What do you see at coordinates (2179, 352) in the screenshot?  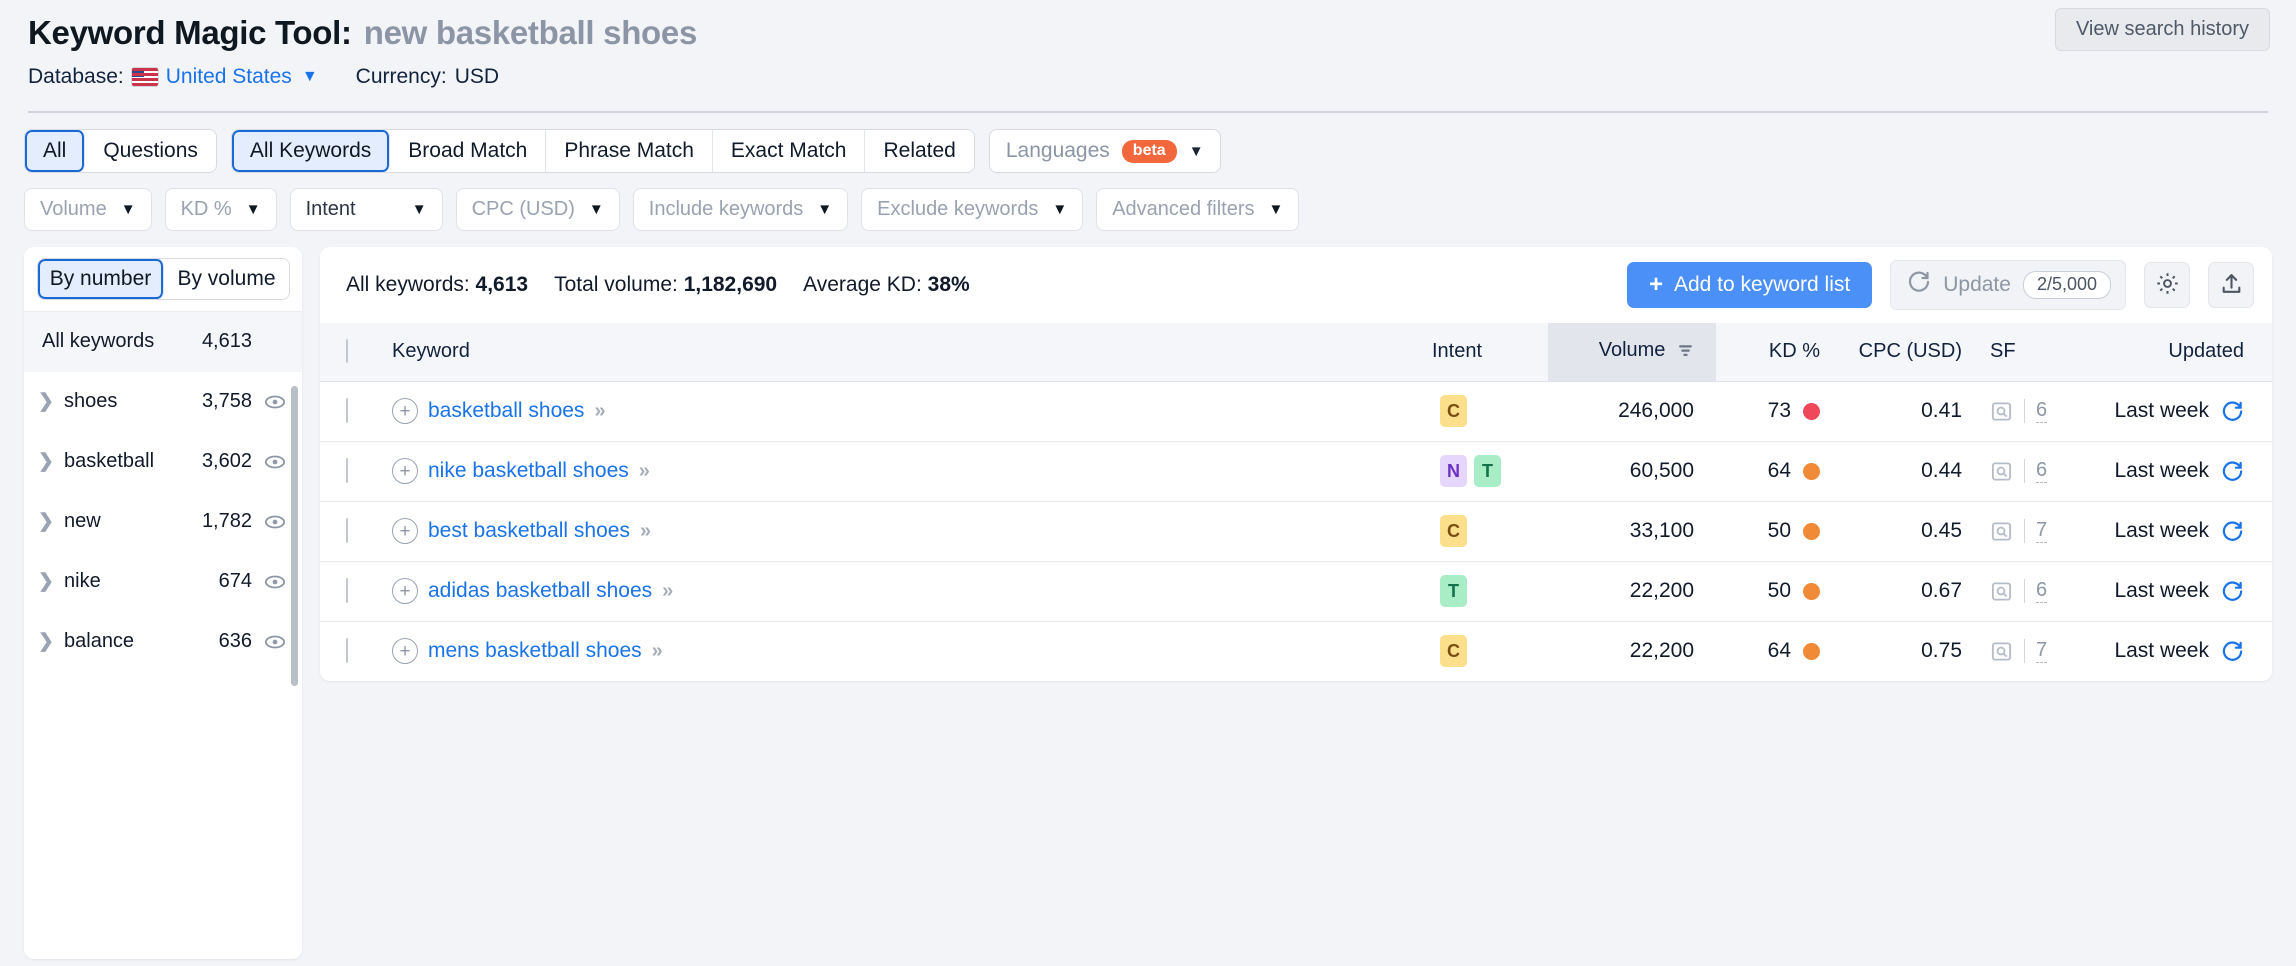 I see `column-updated: Updated` at bounding box center [2179, 352].